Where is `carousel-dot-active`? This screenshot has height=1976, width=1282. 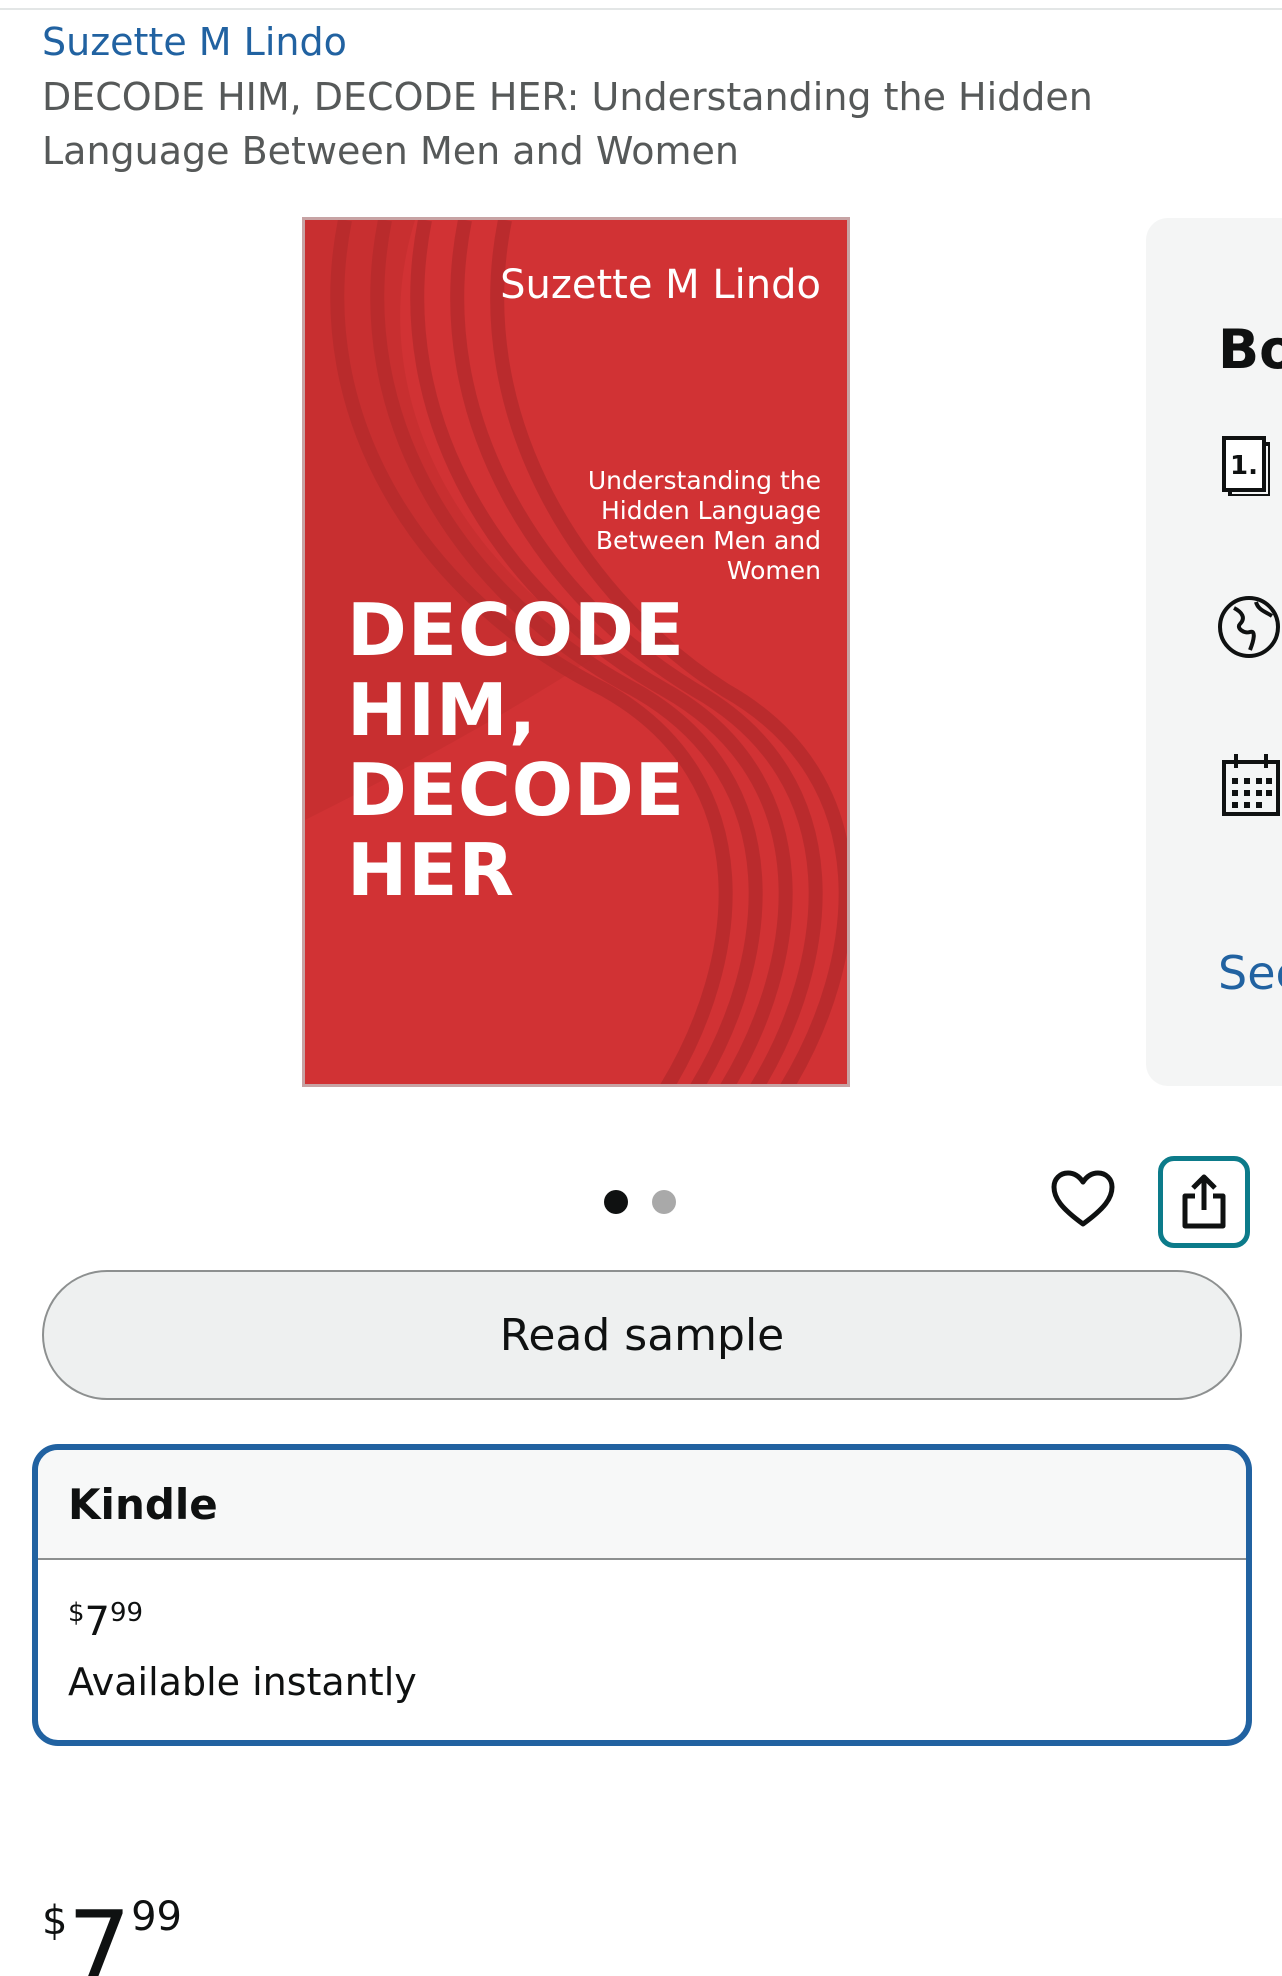 carousel-dot-active is located at coordinates (616, 1202).